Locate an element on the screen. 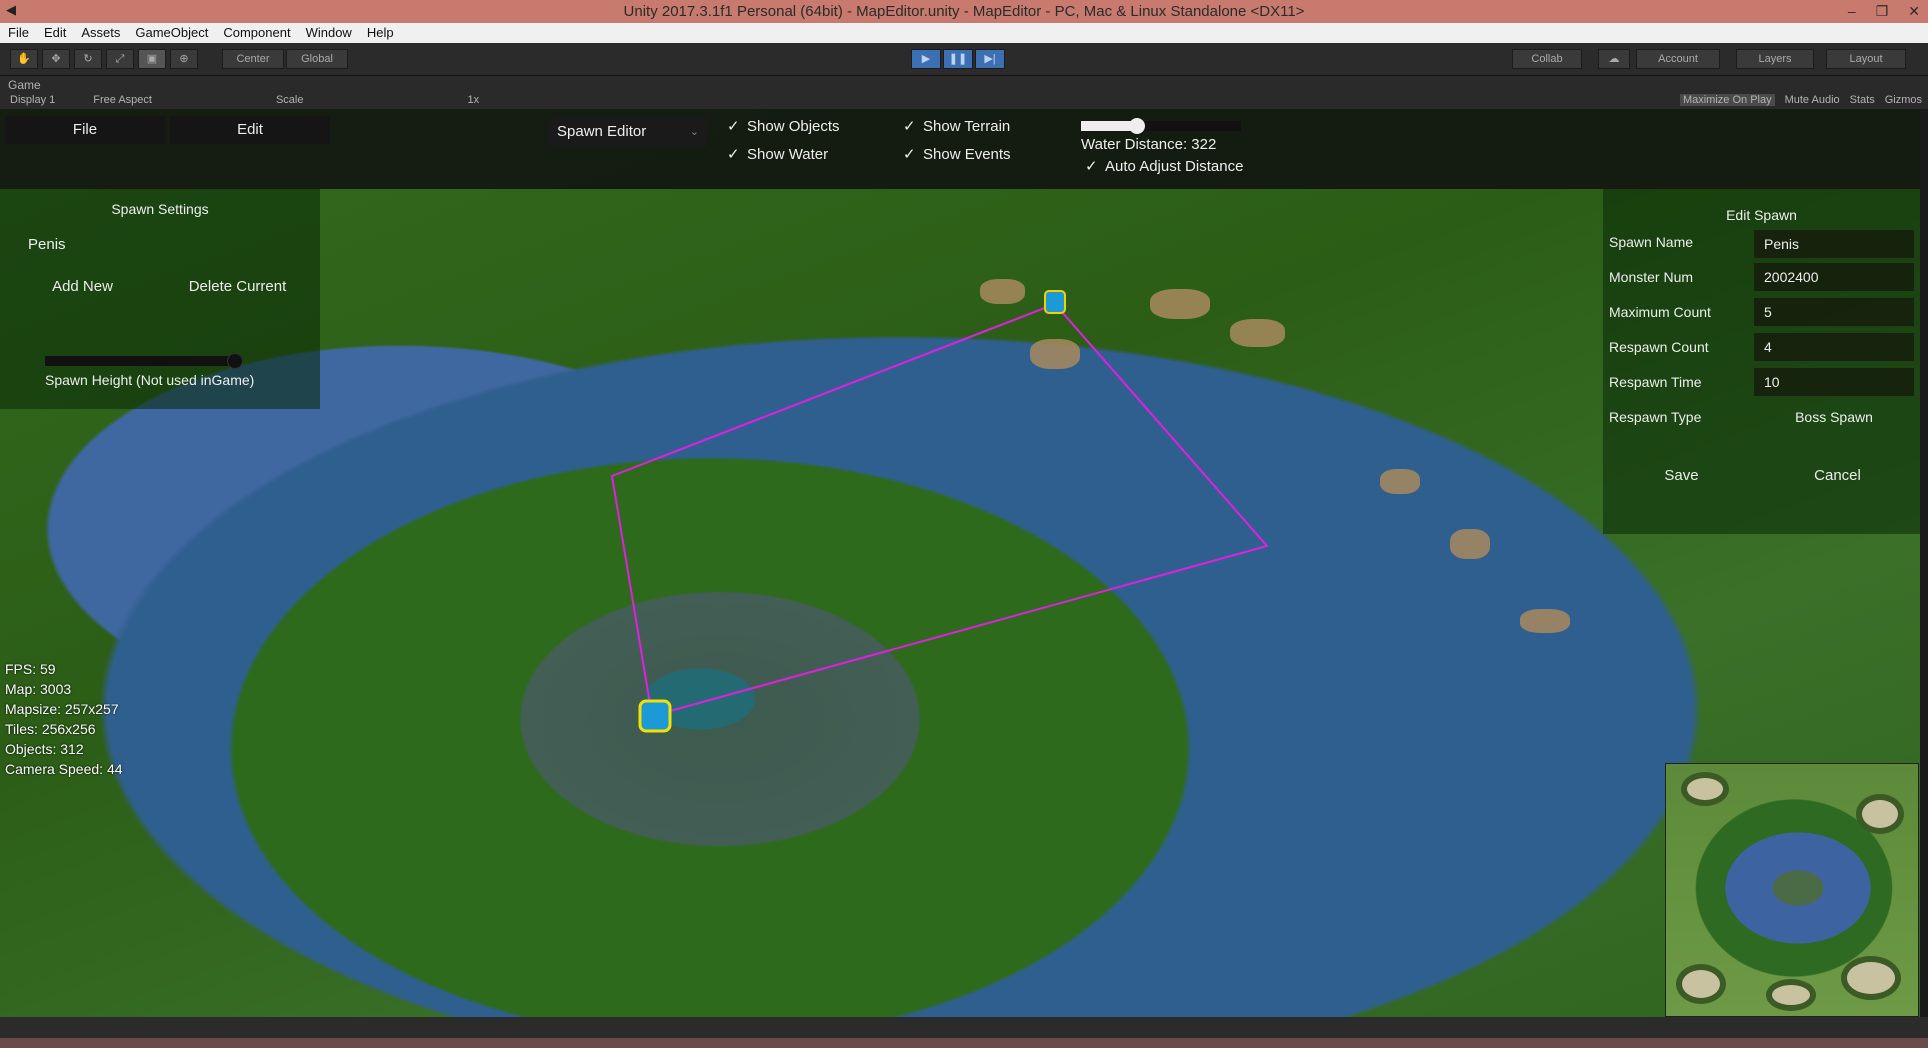 This screenshot has width=1928, height=1048. rect-tool-icon: ▣ is located at coordinates (152, 59).